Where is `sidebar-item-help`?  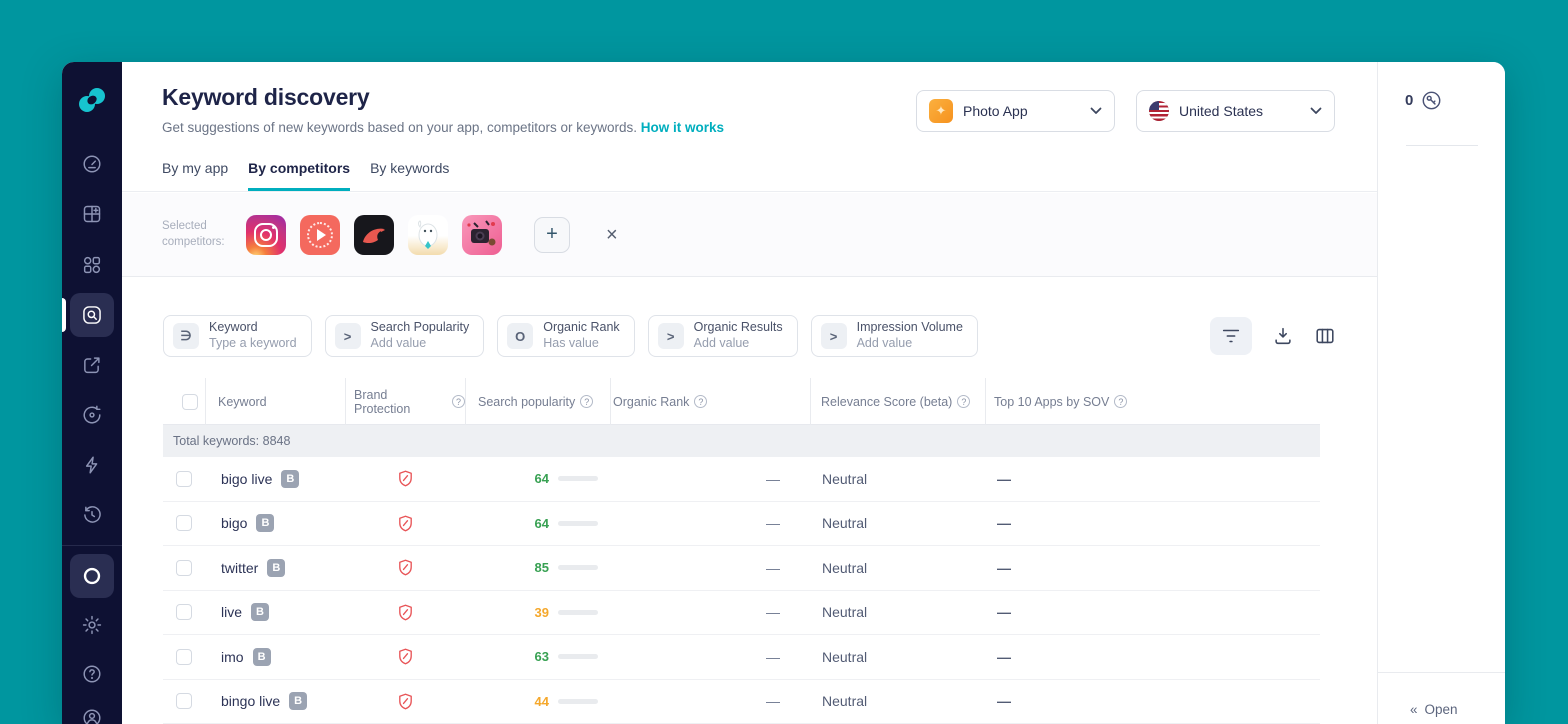
sidebar-item-help is located at coordinates (92, 674).